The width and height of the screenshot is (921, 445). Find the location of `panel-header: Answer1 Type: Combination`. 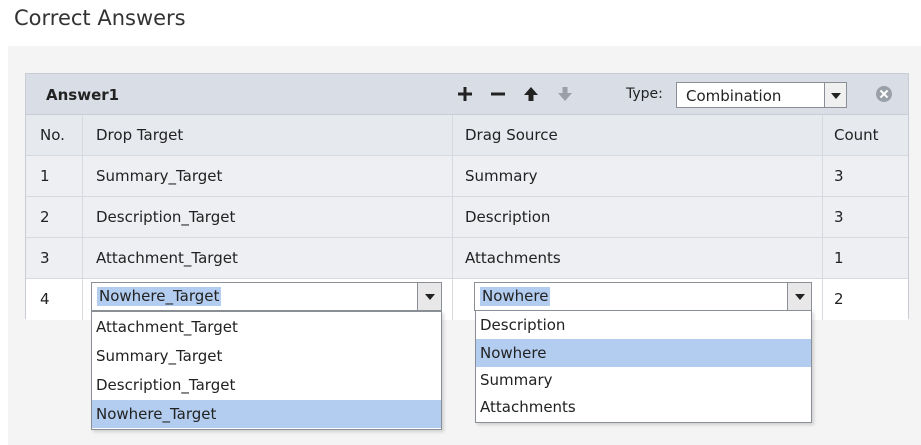

panel-header: Answer1 Type: Combination is located at coordinates (467, 94).